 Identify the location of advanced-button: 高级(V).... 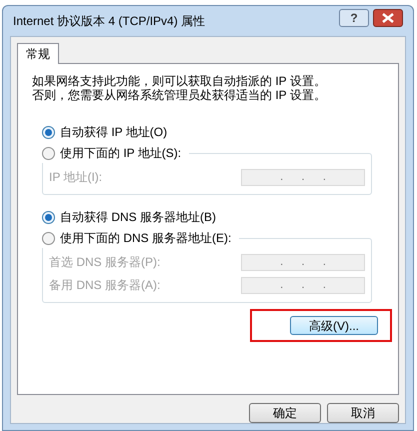
(334, 325).